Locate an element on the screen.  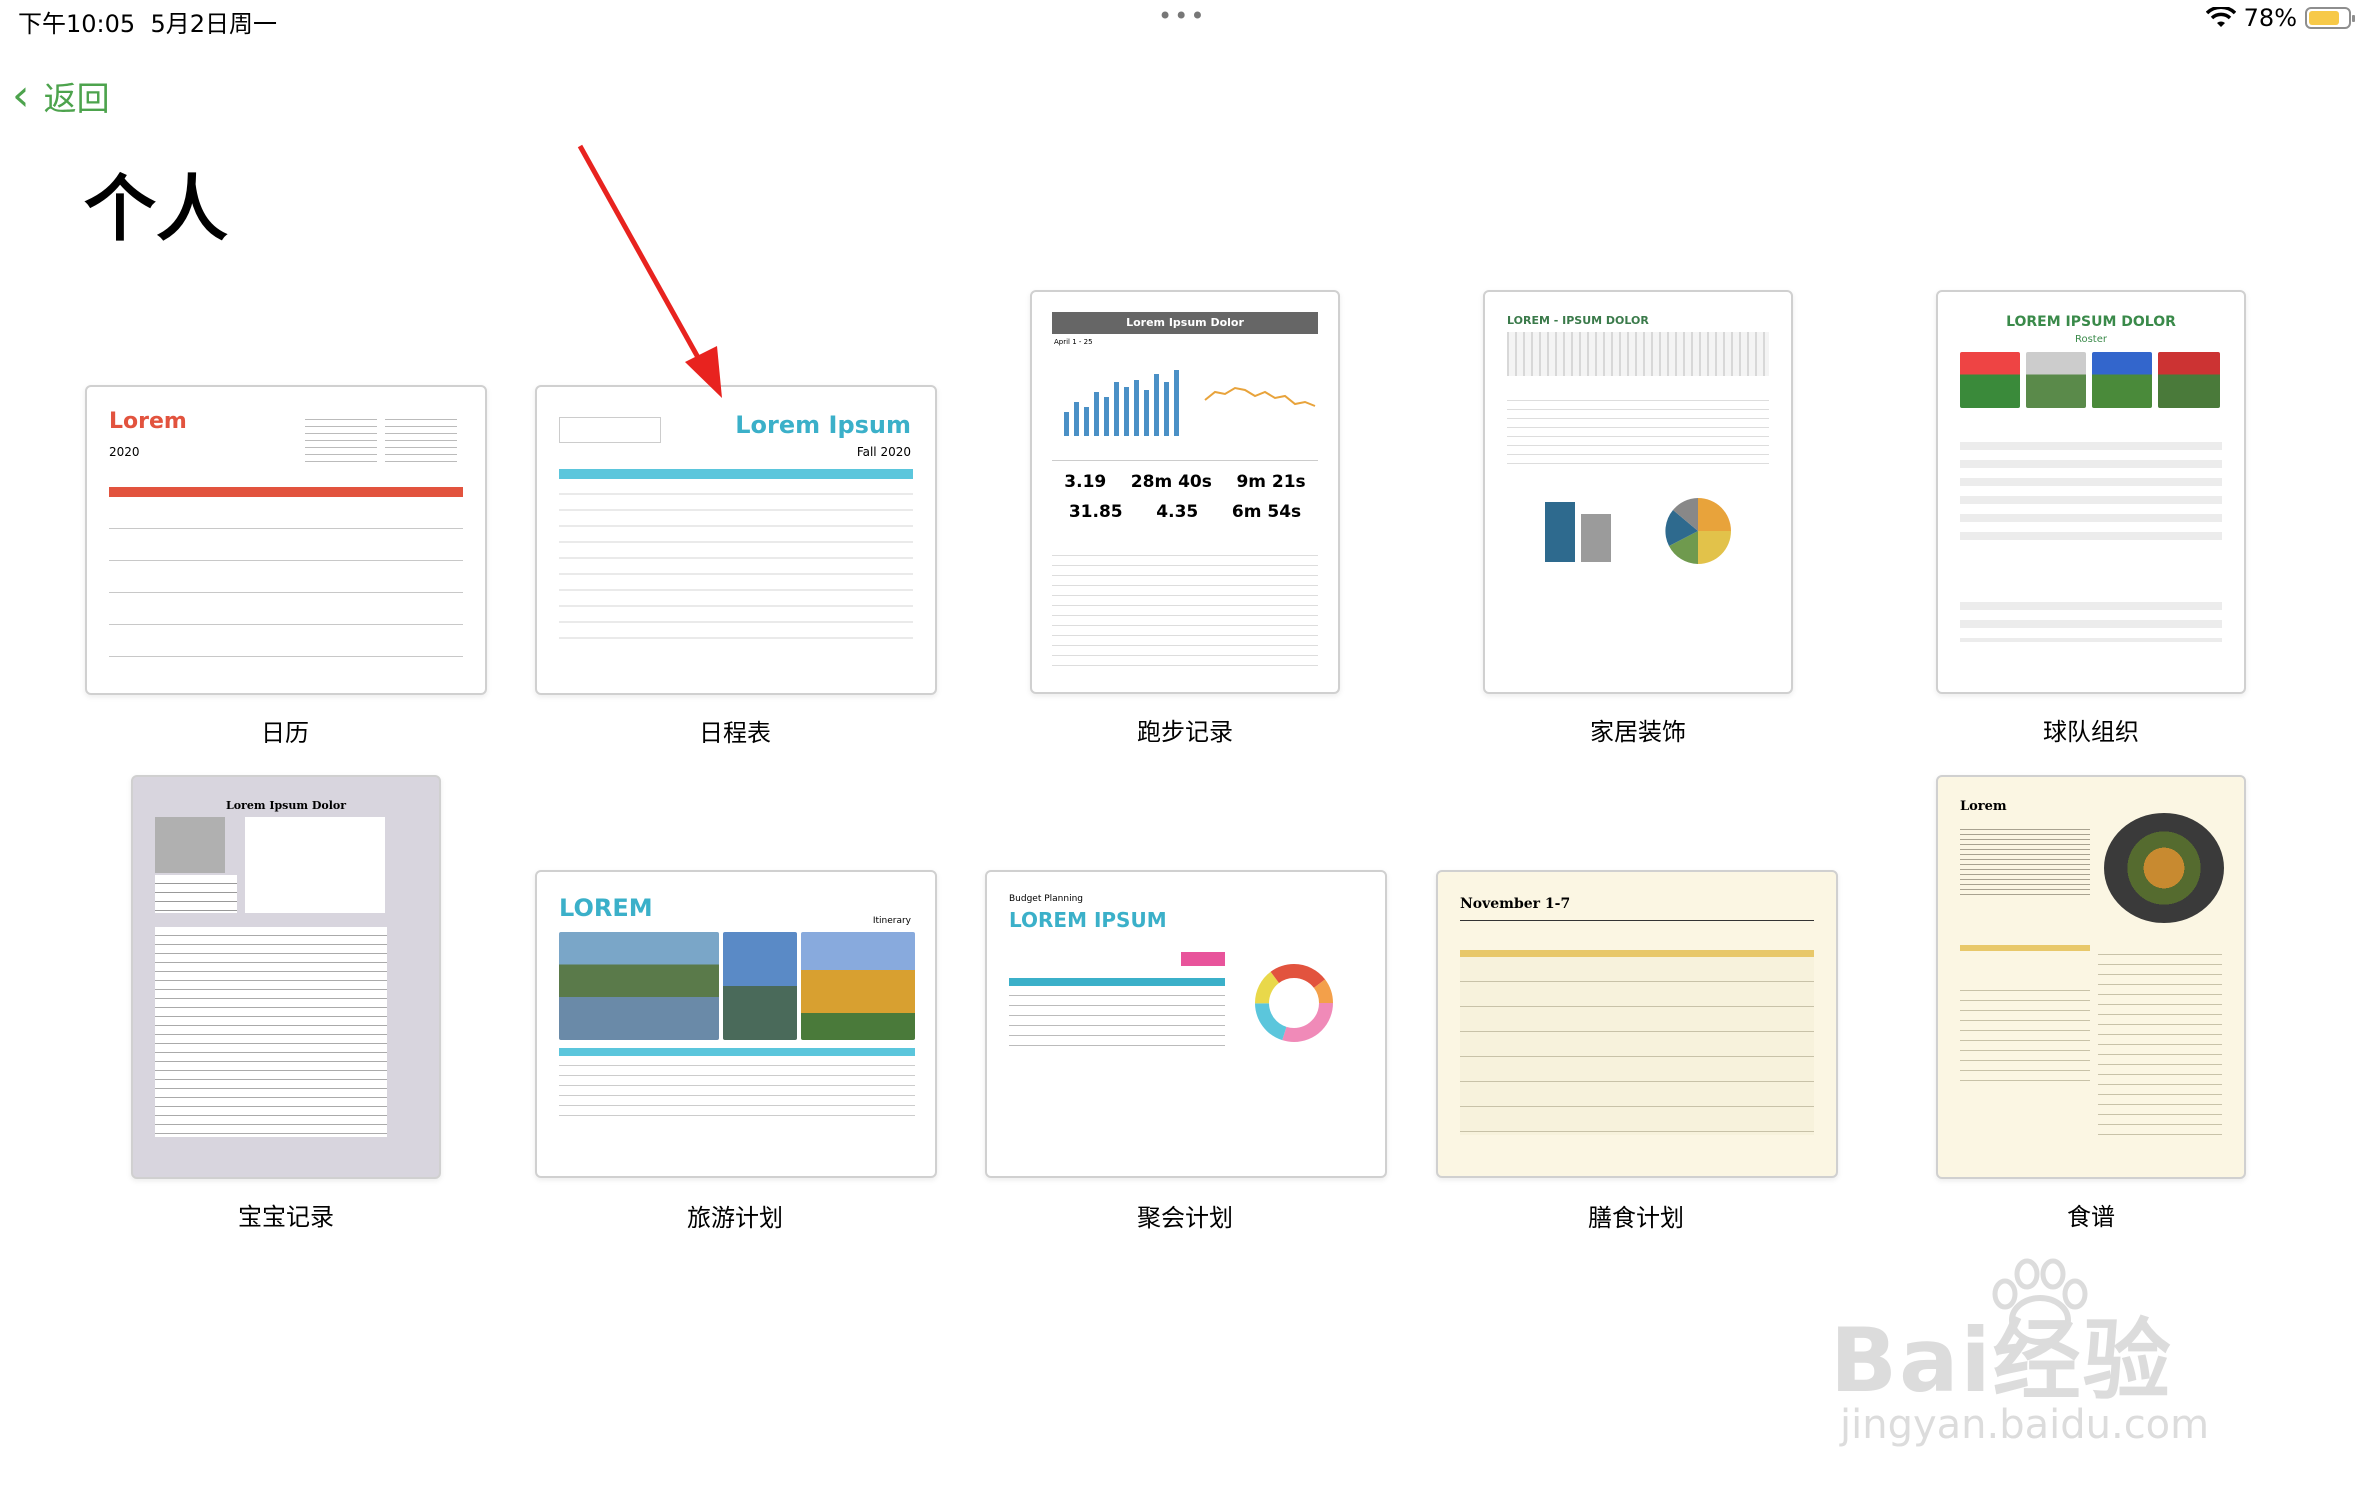
watermark-url: jingyan.baidu.com is located at coordinates (2025, 1425).